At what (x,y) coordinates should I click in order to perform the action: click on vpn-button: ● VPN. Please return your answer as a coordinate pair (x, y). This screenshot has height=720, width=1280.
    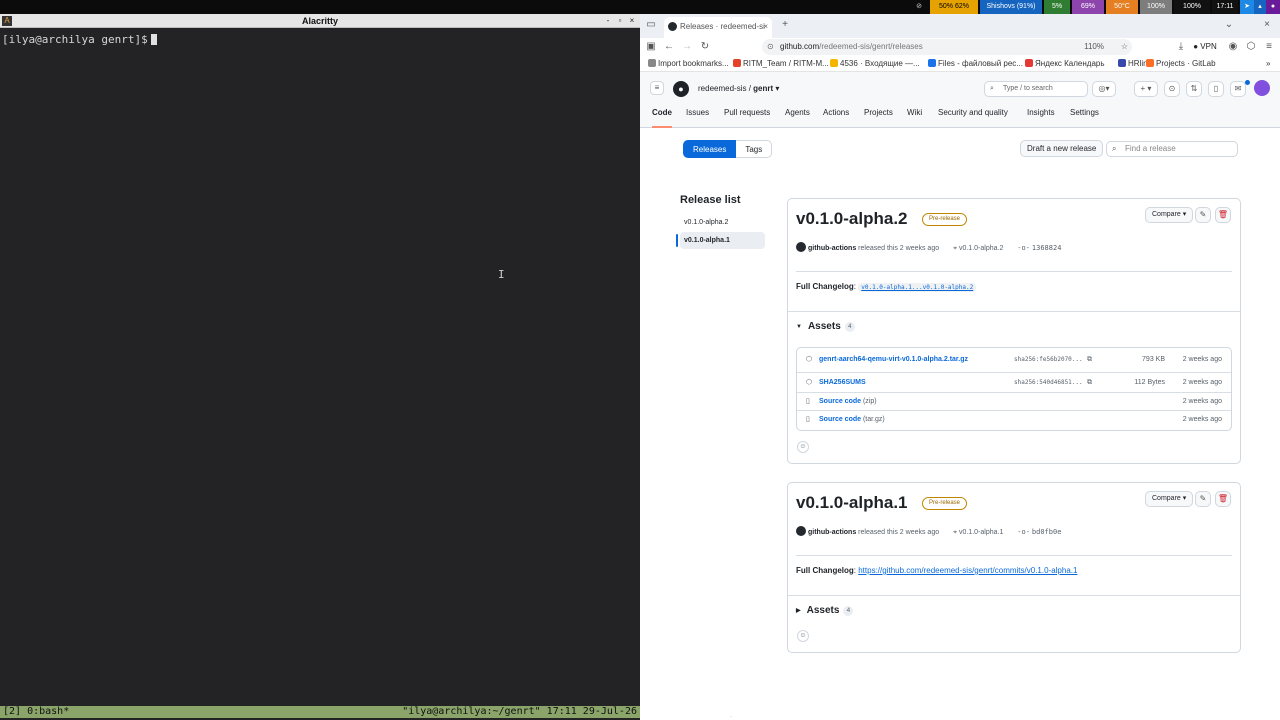
    Looking at the image, I should click on (1205, 47).